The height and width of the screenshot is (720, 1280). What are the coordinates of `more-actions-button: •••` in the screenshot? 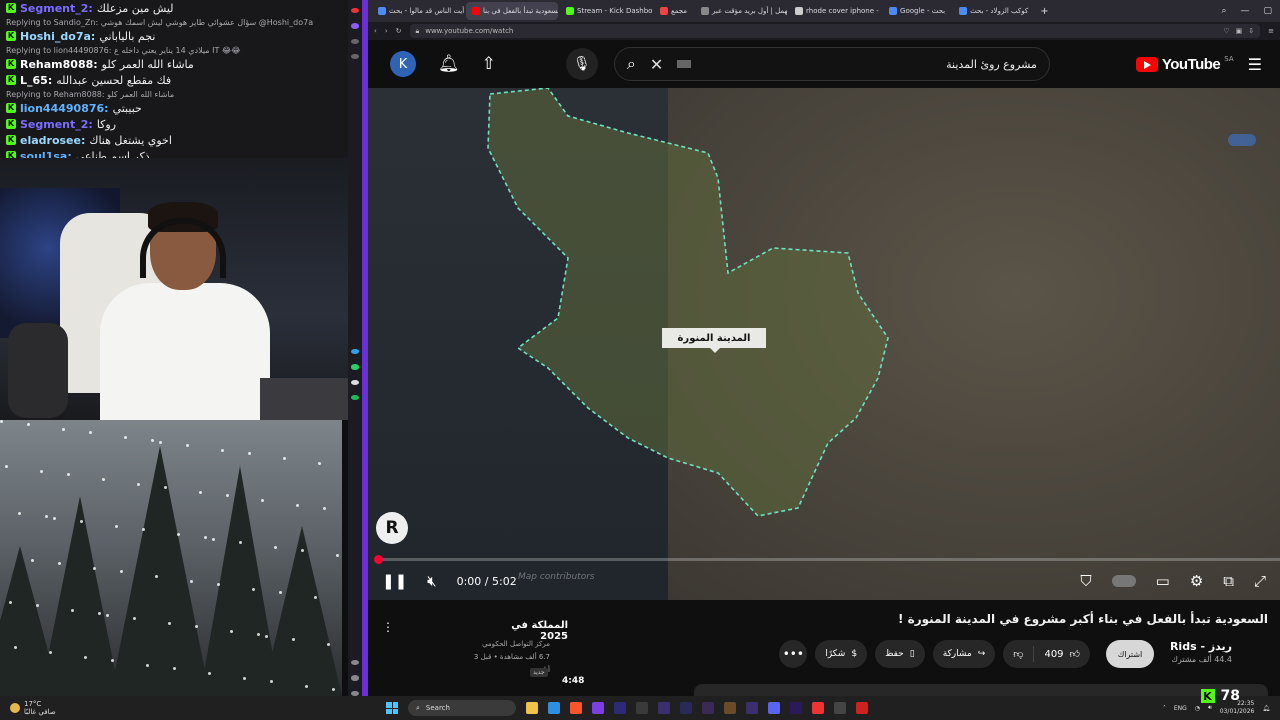 It's located at (793, 654).